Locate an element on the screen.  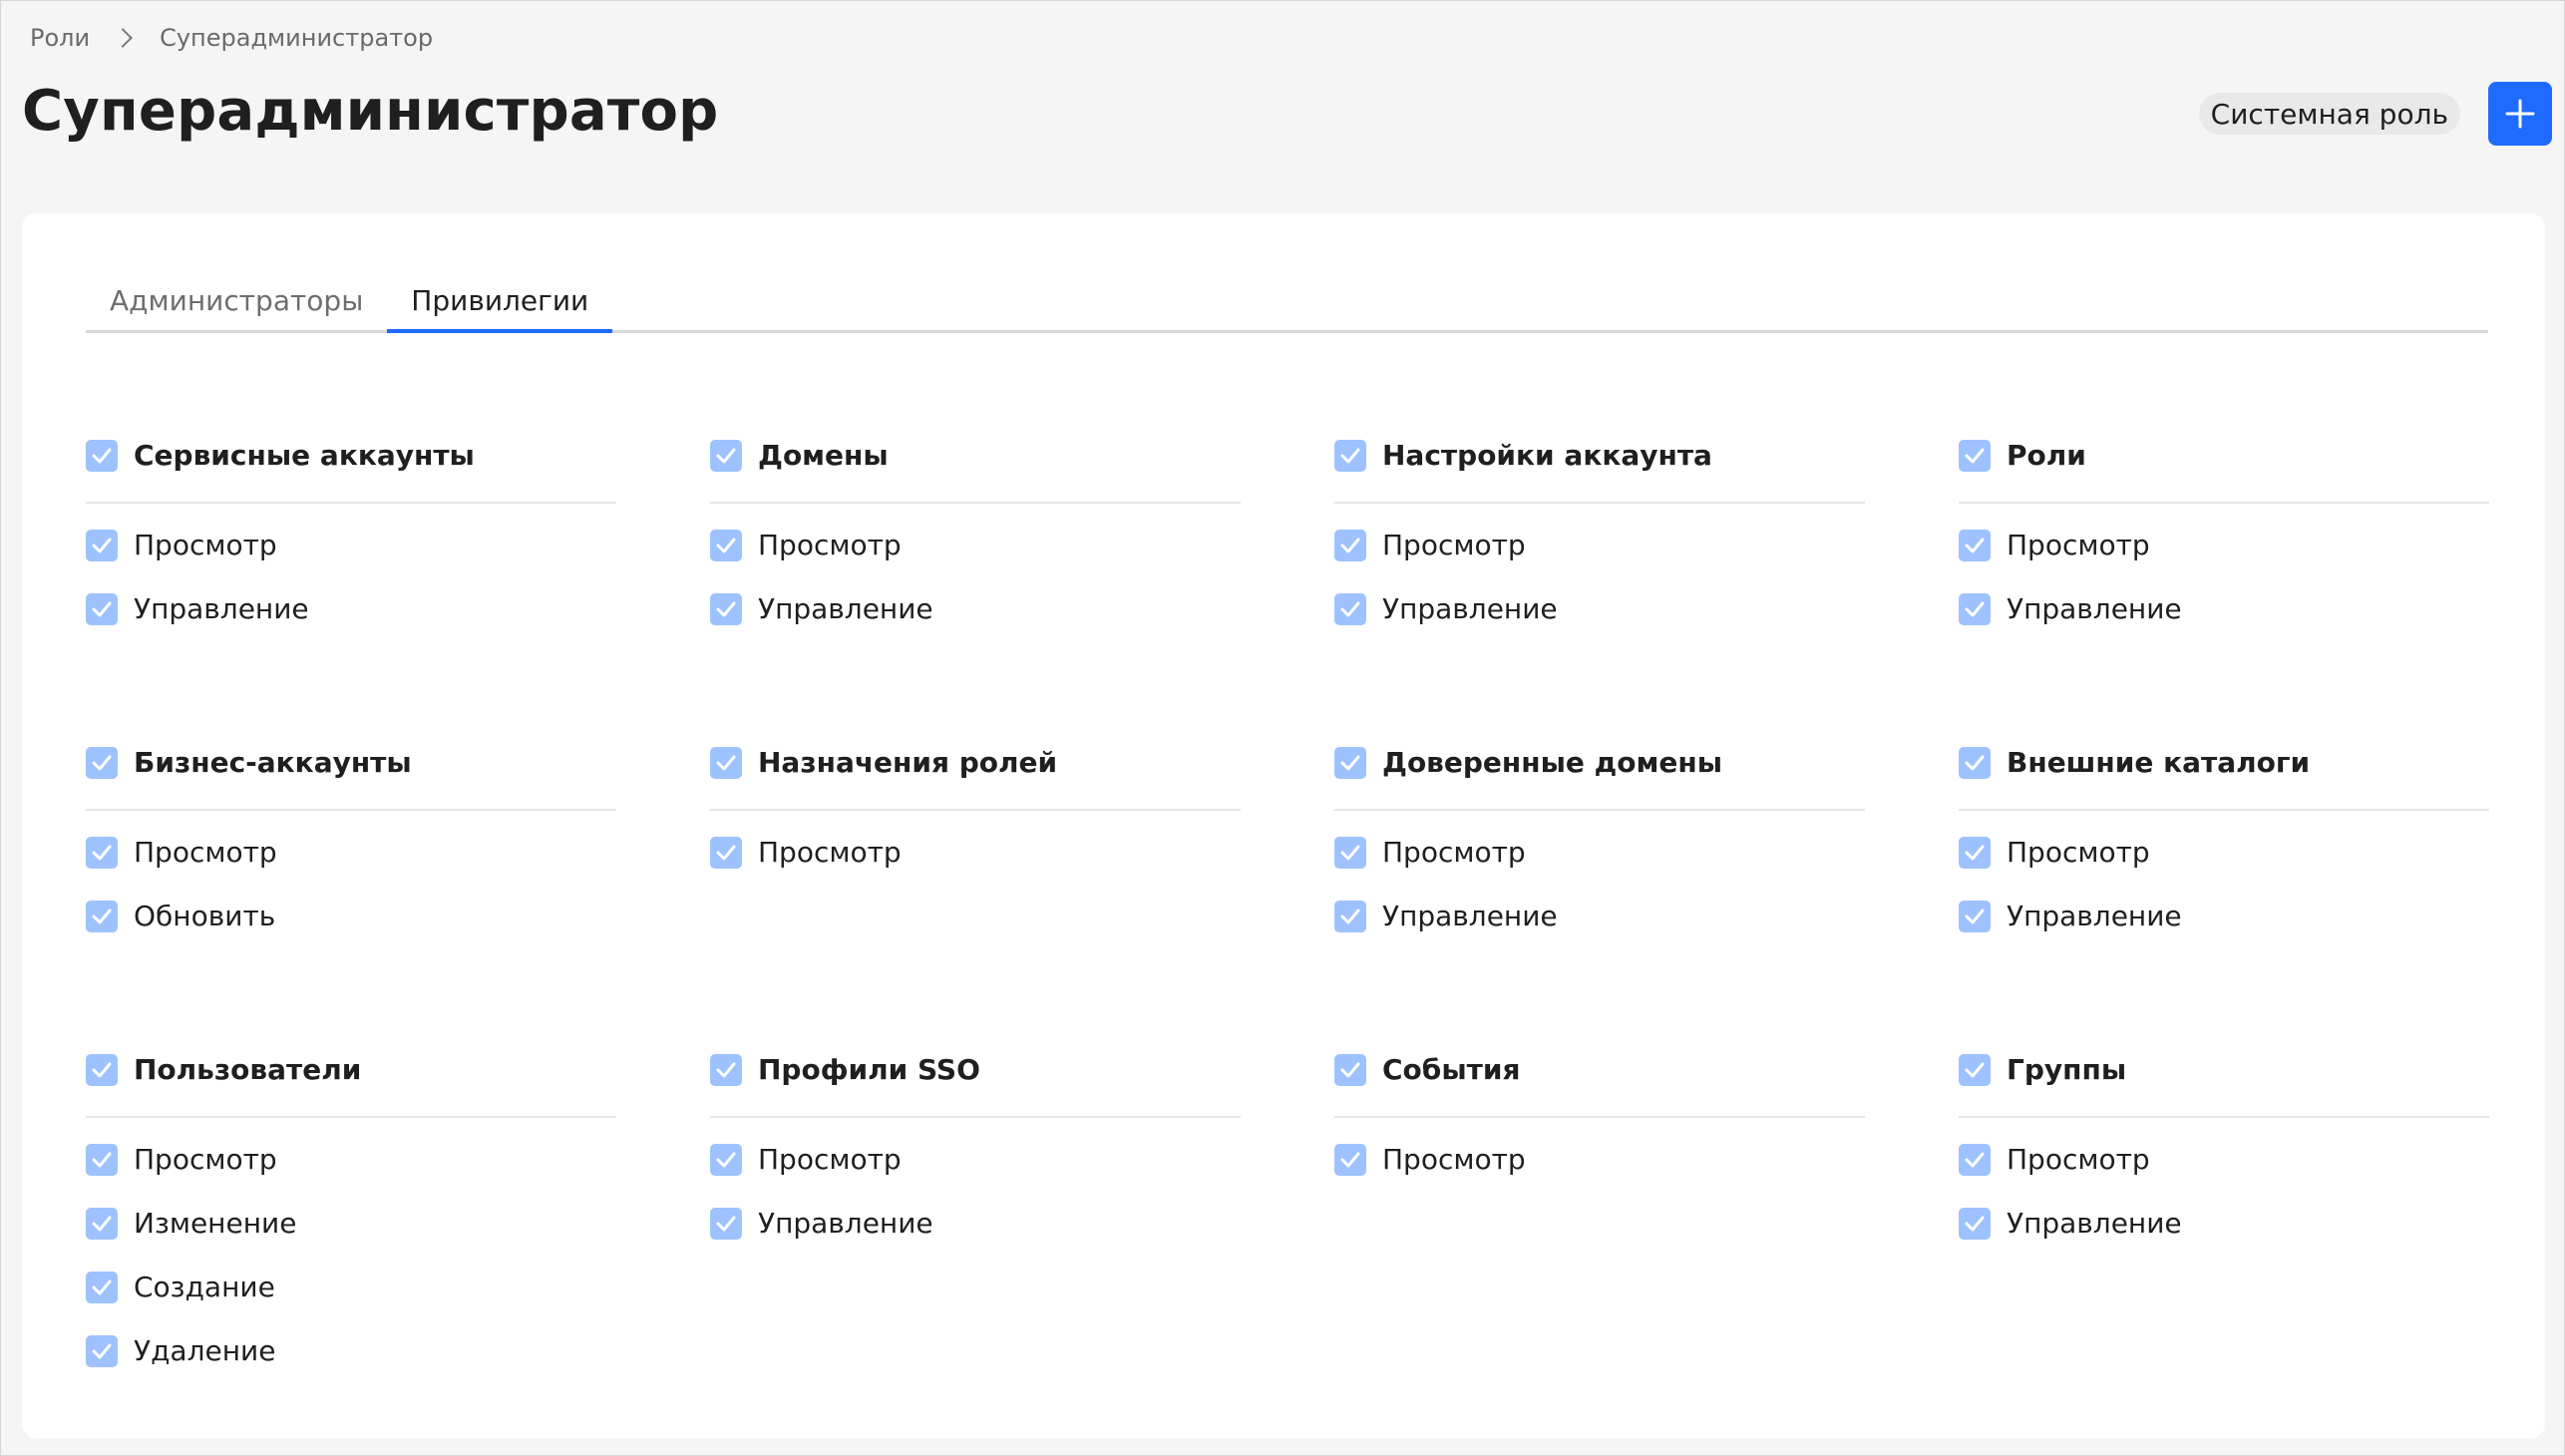
add-button is located at coordinates (2520, 114).